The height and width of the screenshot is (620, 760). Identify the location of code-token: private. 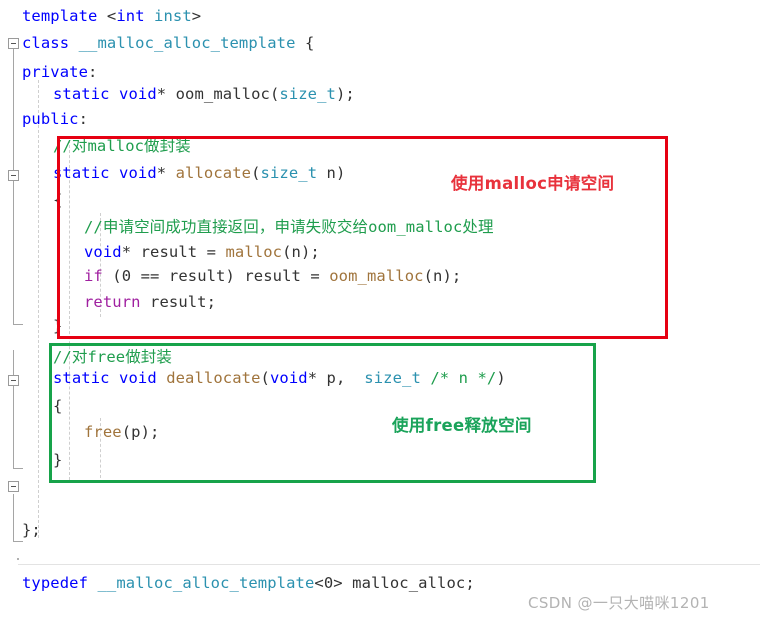
(55, 72).